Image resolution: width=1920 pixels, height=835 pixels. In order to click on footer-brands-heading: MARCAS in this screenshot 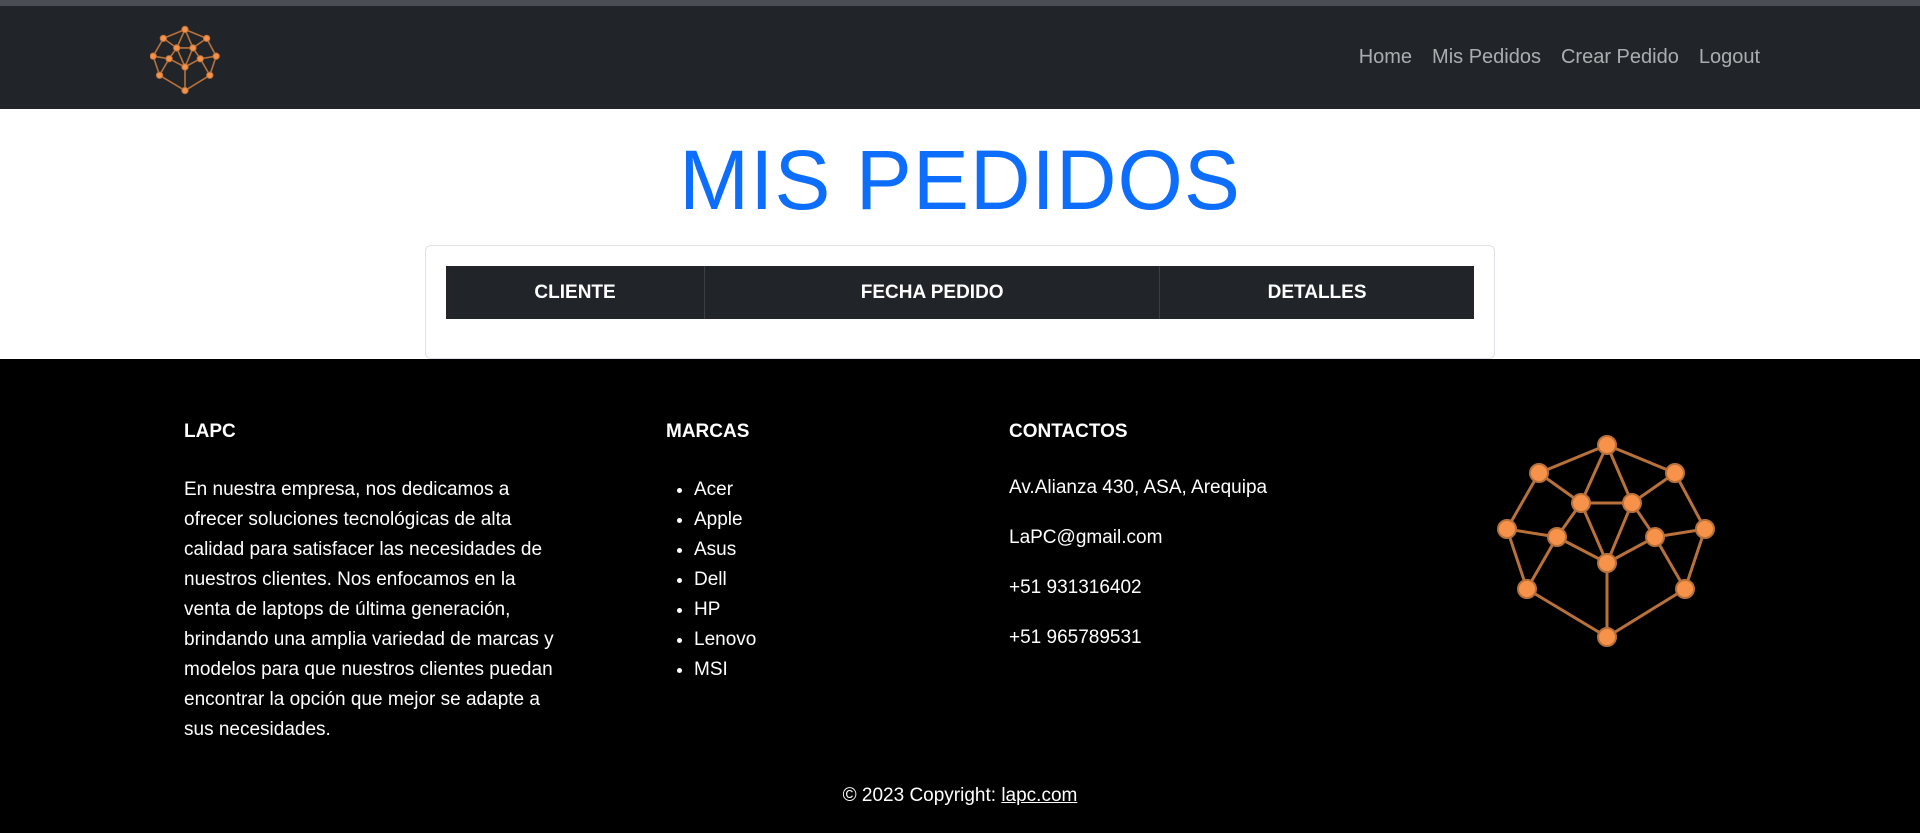, I will do `click(708, 431)`.